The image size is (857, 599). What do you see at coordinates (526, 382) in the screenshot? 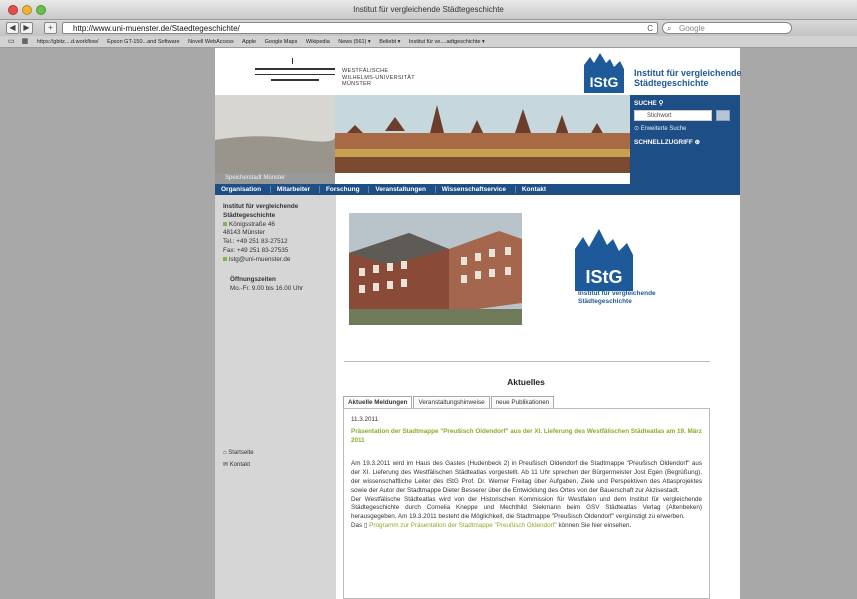
I see `section-title: Aktuelles` at bounding box center [526, 382].